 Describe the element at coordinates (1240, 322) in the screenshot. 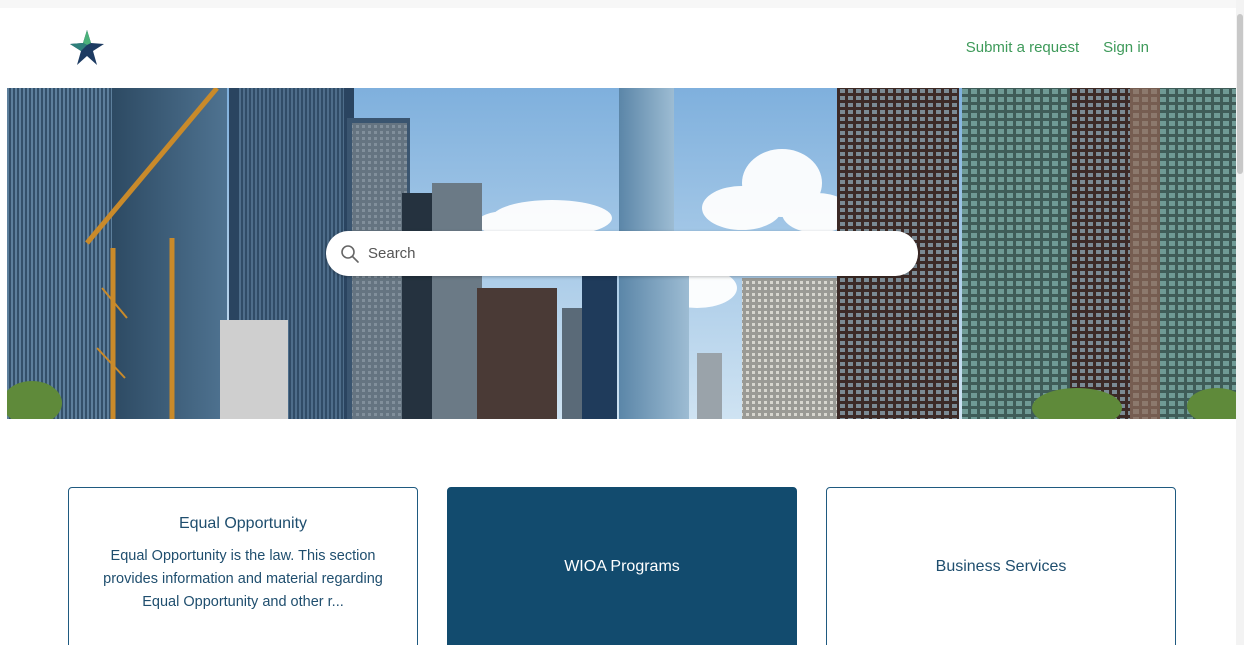

I see `scrollbar` at that location.